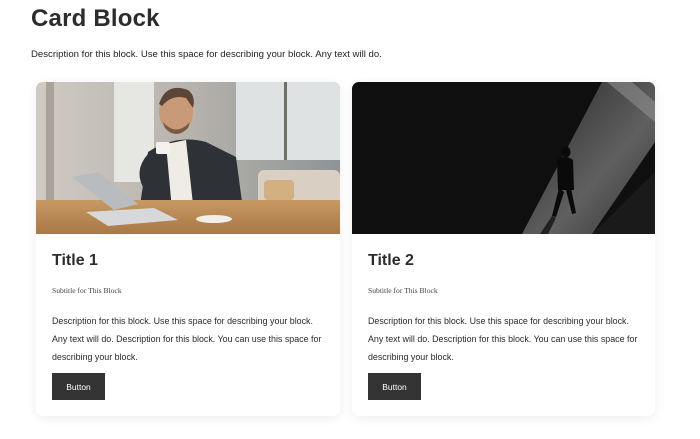 This screenshot has height=439, width=700. I want to click on card-title: Title 2, so click(391, 260).